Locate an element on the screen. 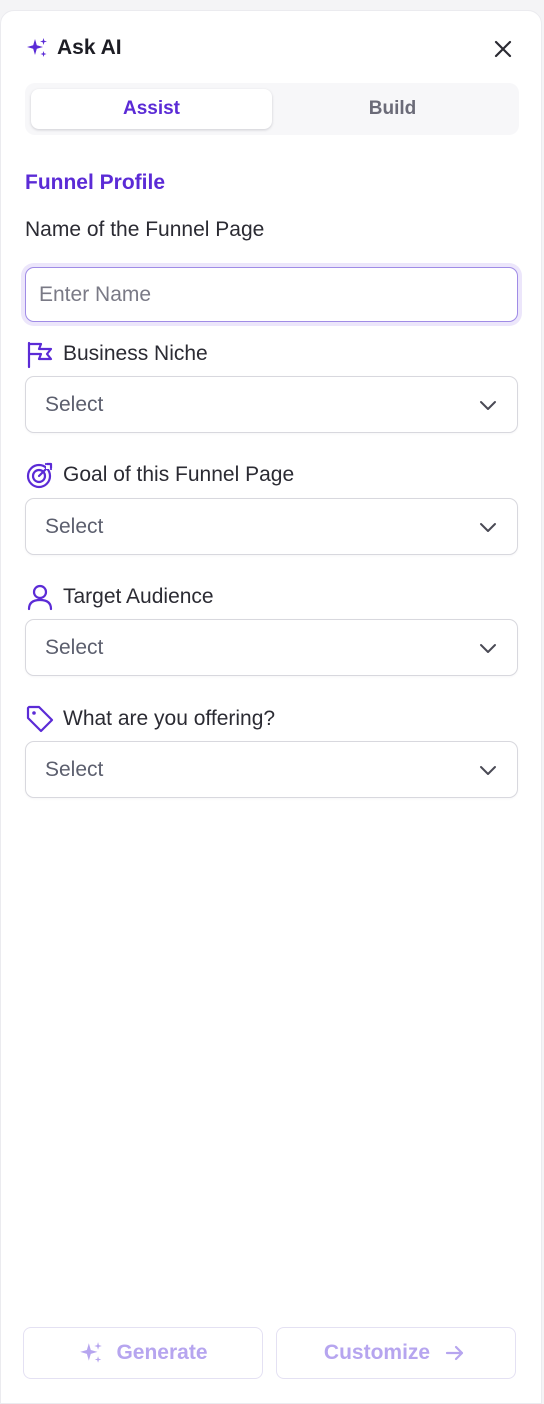  section-title: Funnel Profile is located at coordinates (95, 182).